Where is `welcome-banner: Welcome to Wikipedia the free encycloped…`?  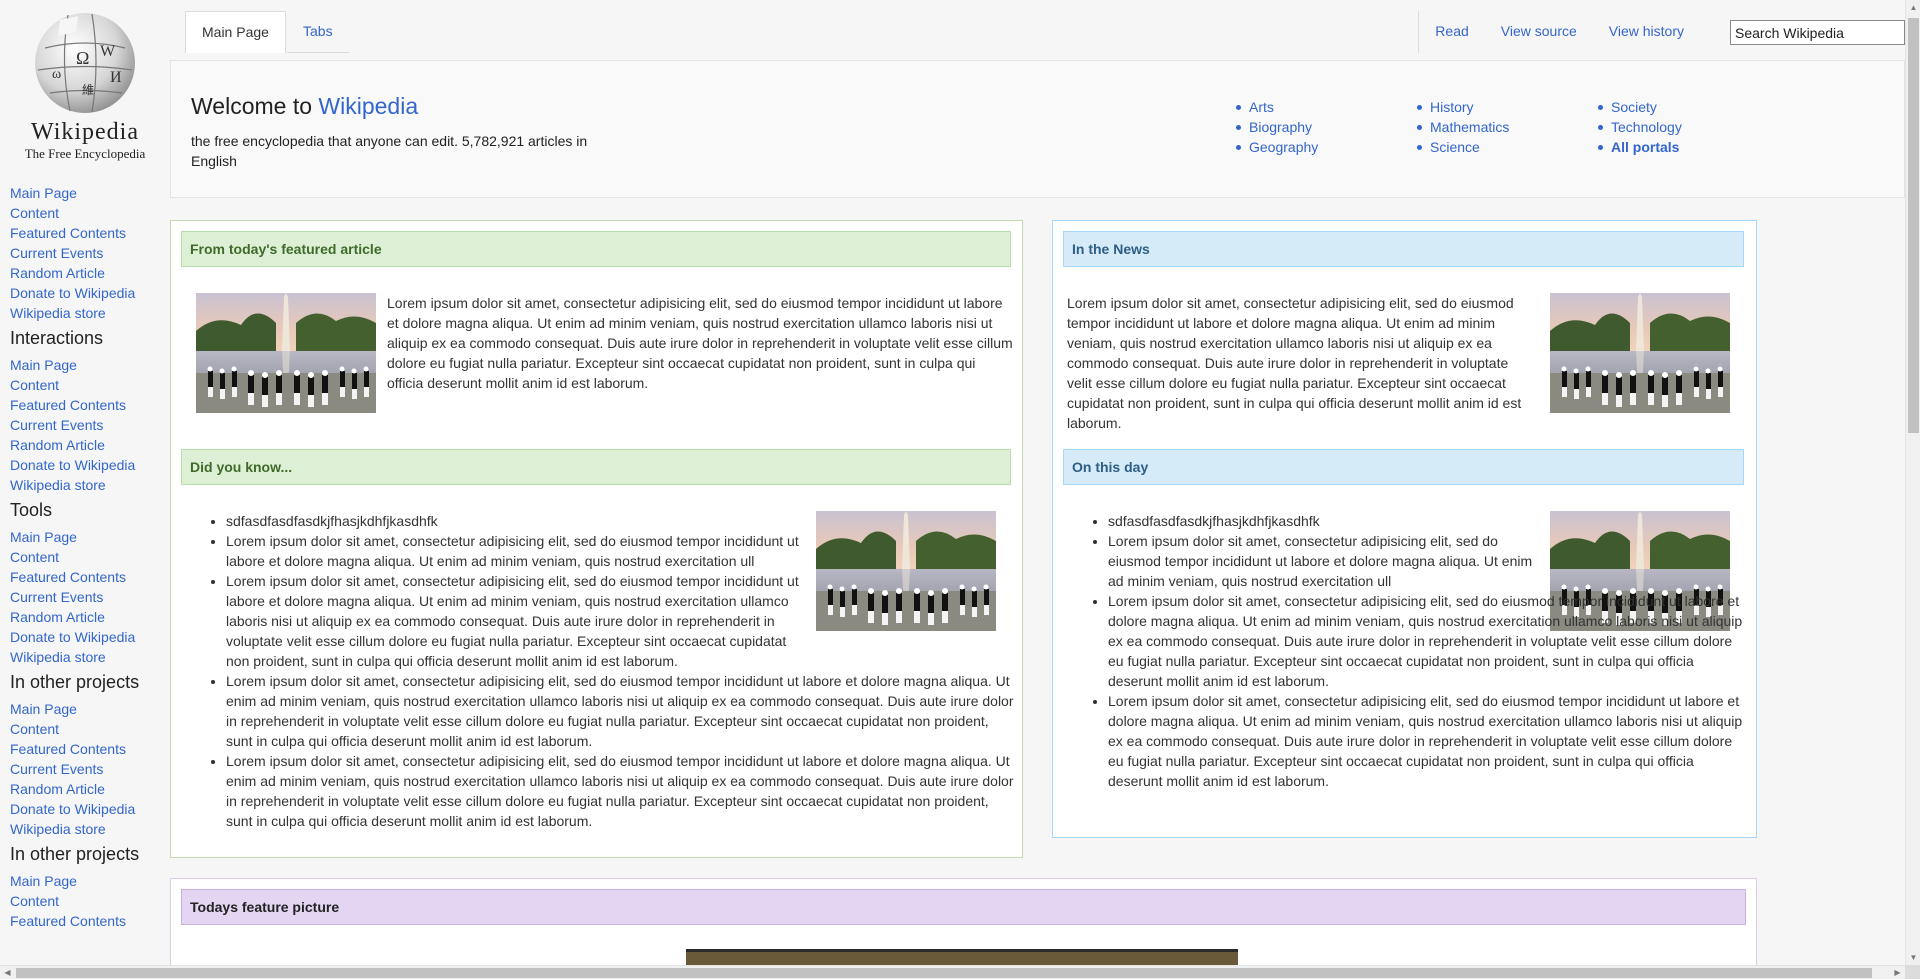
welcome-banner: Welcome to Wikipedia the free encycloped… is located at coordinates (1037, 129).